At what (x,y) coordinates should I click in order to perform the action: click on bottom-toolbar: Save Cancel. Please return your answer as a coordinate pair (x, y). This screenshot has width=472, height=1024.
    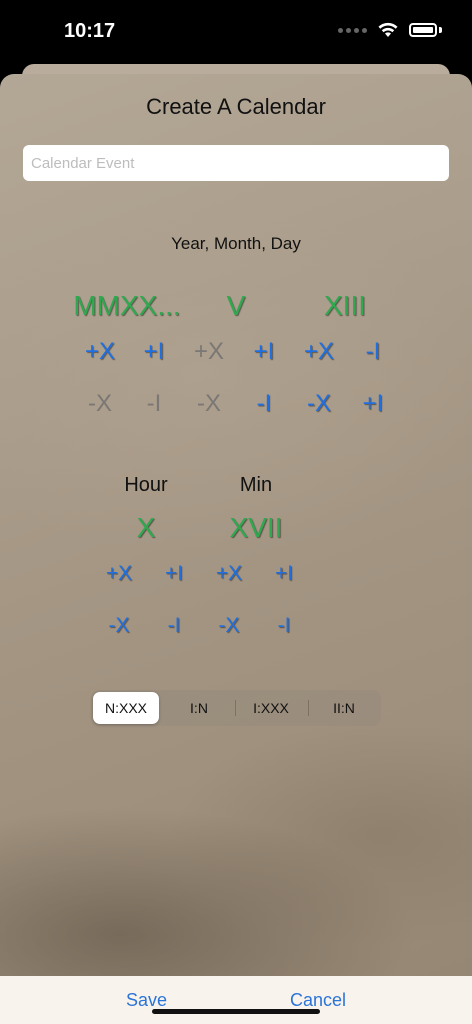
    Looking at the image, I should click on (236, 1000).